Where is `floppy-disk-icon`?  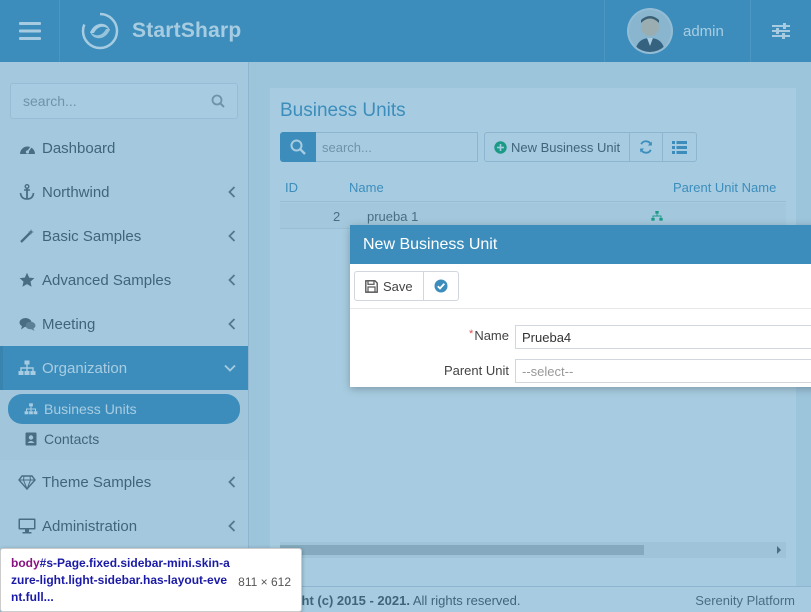 floppy-disk-icon is located at coordinates (371, 286).